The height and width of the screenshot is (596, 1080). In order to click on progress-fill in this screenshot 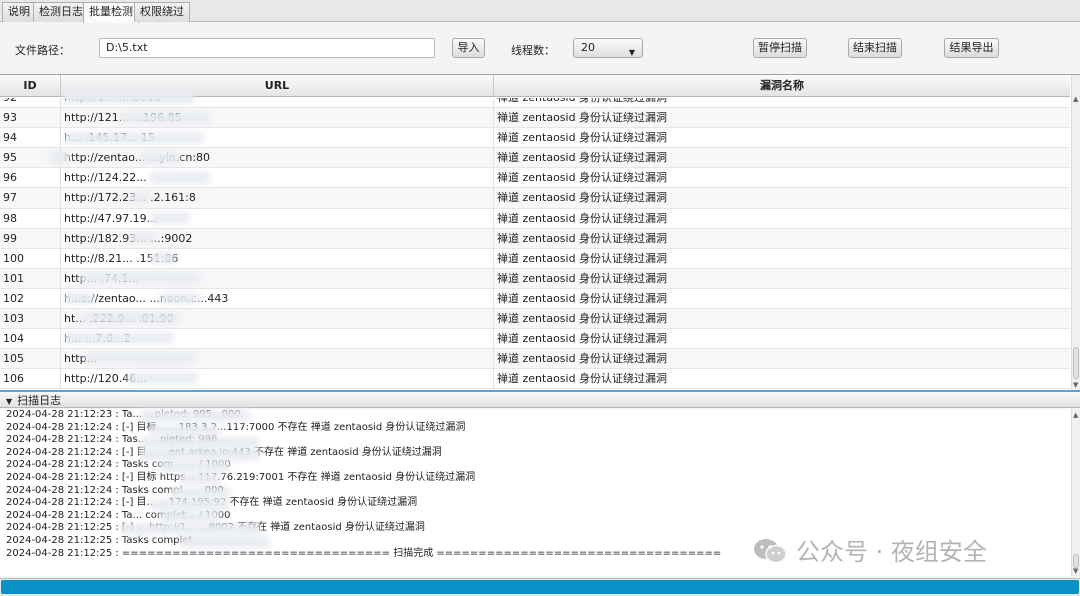, I will do `click(540, 587)`.